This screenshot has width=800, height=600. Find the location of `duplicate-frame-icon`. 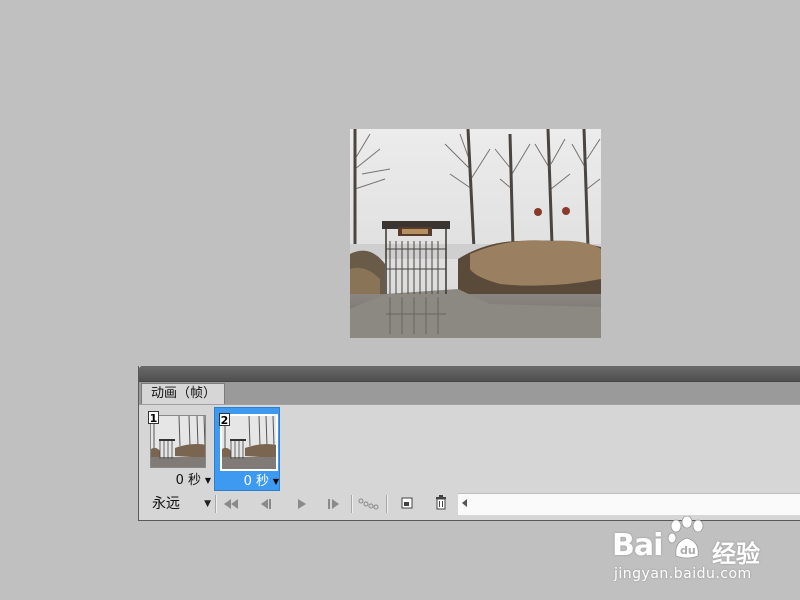

duplicate-frame-icon is located at coordinates (407, 504).